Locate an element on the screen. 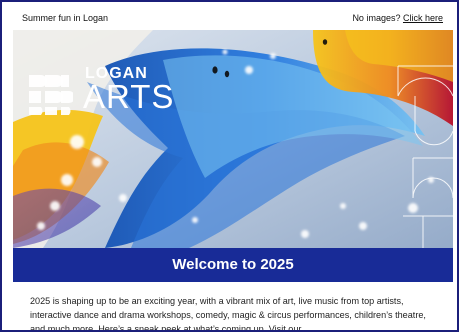 The height and width of the screenshot is (332, 459). logan-arts-mark-icon is located at coordinates (51, 95).